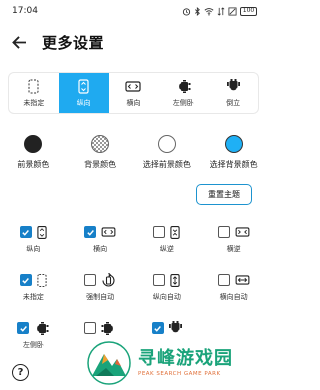 This screenshot has height=390, width=320. I want to click on option-landscape-reverse-label: 横逆, so click(233, 249).